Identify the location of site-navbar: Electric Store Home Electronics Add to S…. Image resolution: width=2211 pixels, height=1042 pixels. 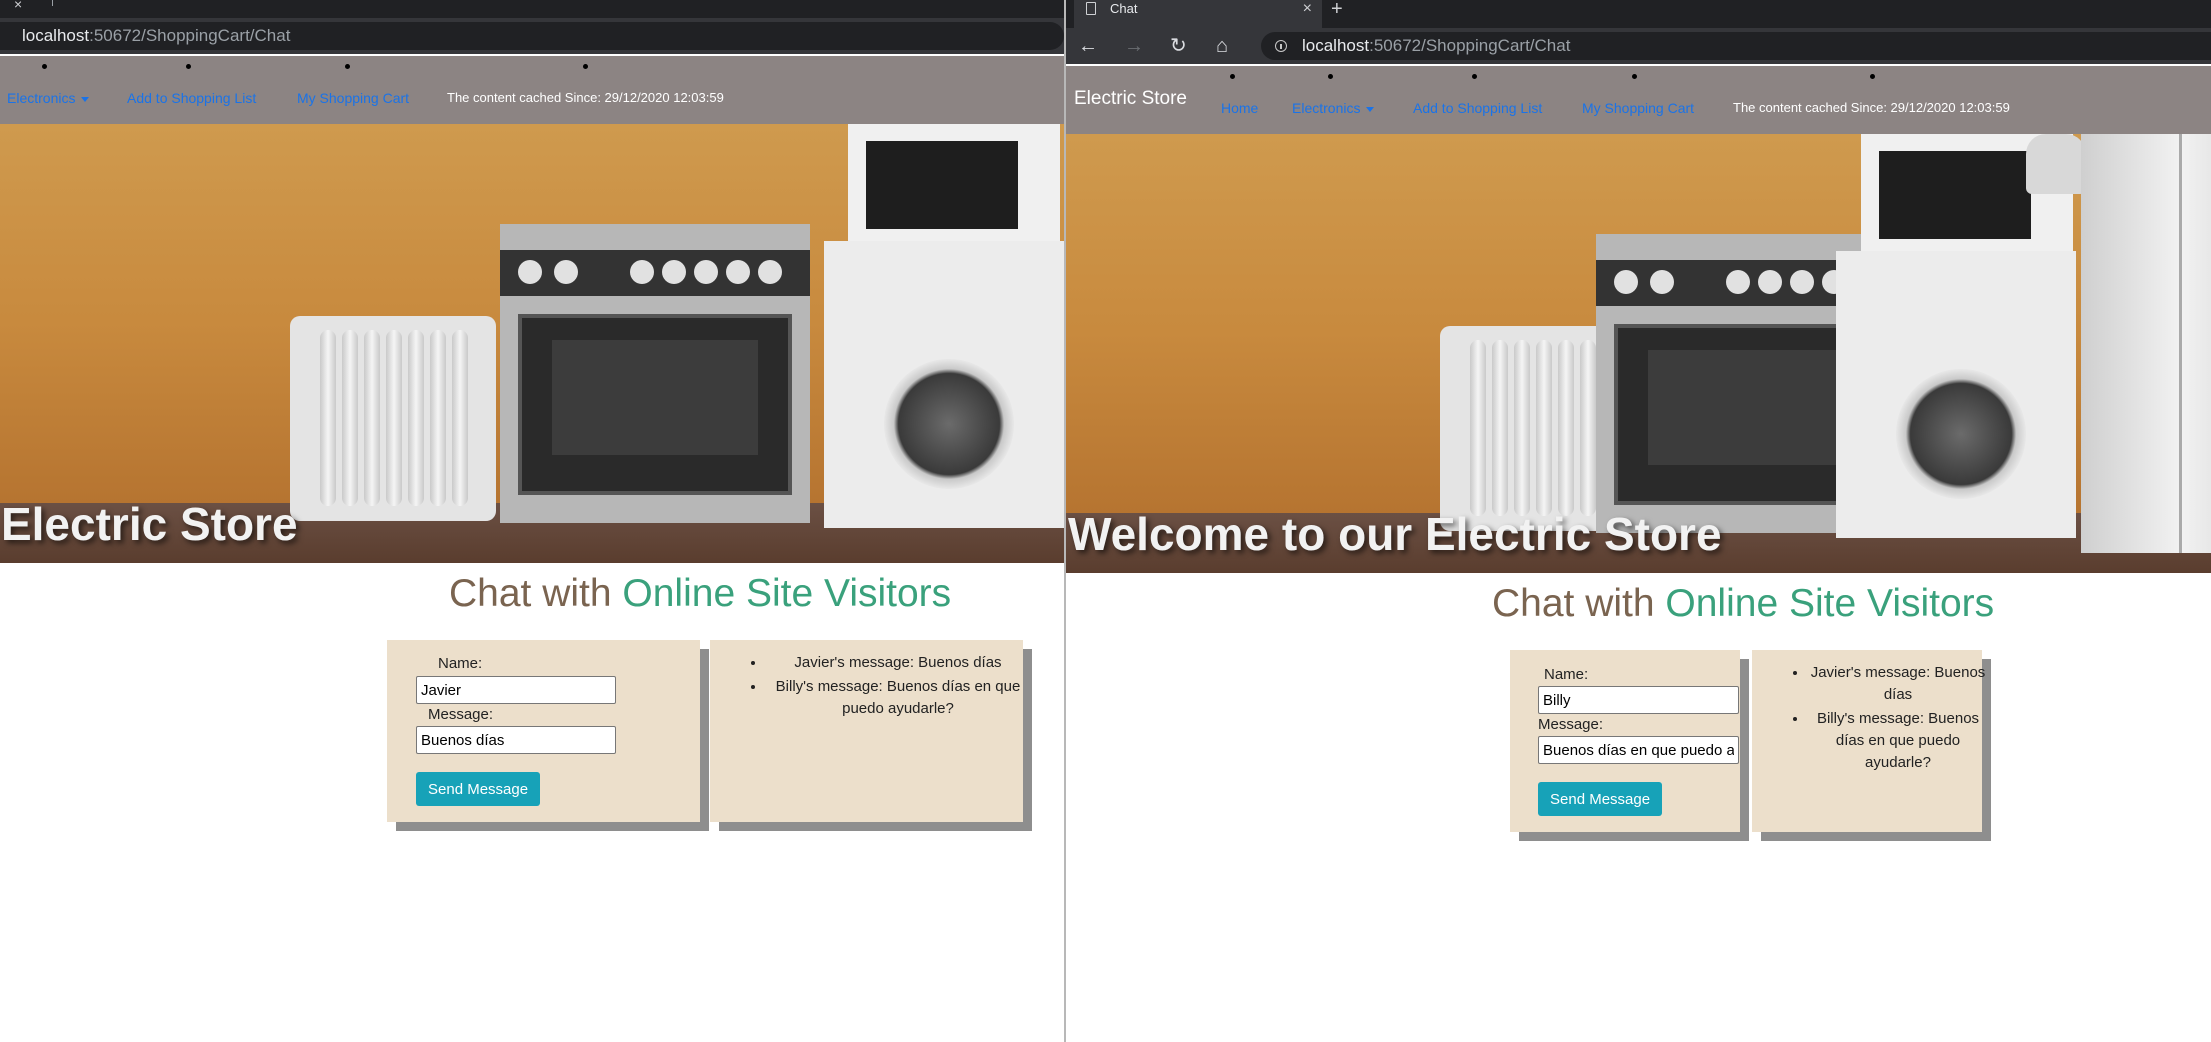
(1638, 100).